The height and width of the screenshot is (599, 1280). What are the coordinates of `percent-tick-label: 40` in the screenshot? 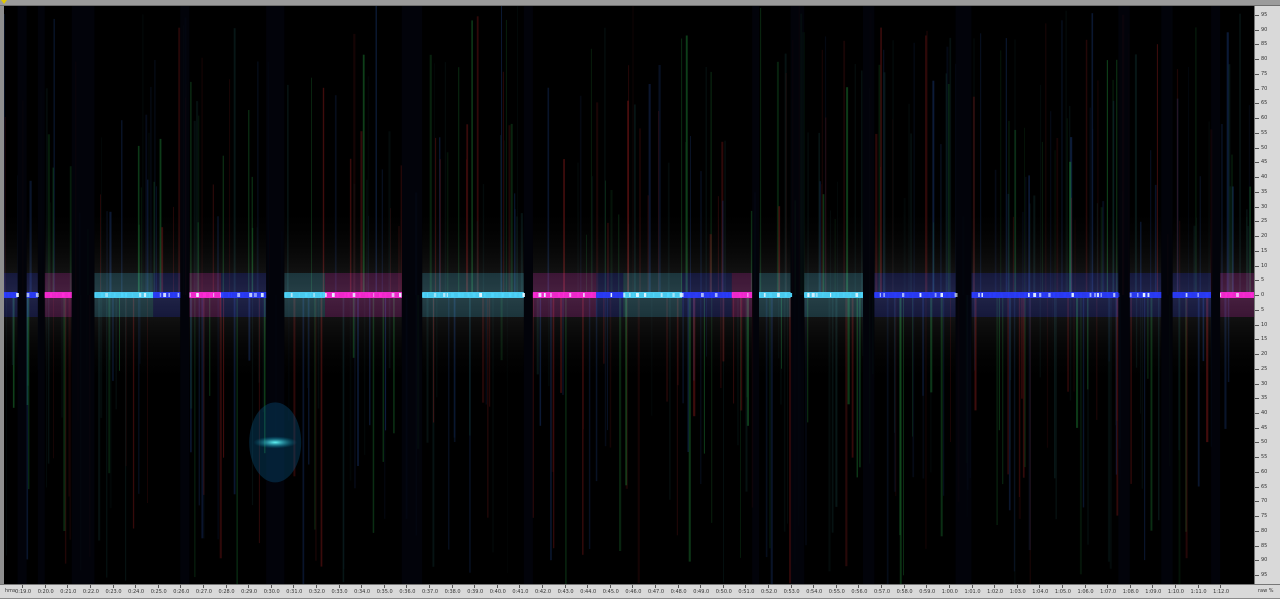 It's located at (1264, 177).